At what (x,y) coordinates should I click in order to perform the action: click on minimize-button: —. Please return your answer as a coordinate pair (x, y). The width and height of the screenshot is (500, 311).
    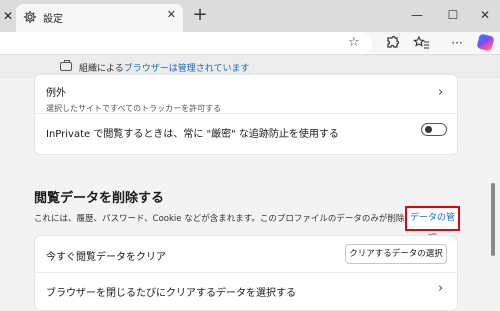
    Looking at the image, I should click on (417, 15).